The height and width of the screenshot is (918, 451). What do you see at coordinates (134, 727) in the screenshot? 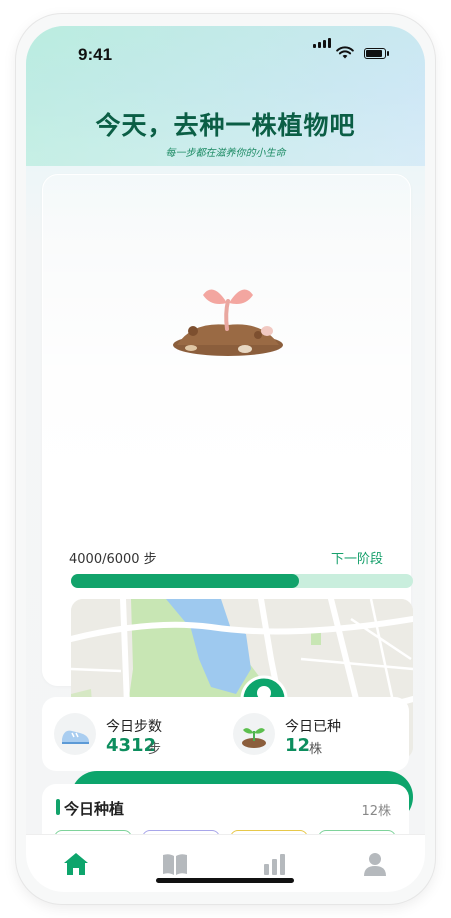
I see `steps-label: 今日步数` at bounding box center [134, 727].